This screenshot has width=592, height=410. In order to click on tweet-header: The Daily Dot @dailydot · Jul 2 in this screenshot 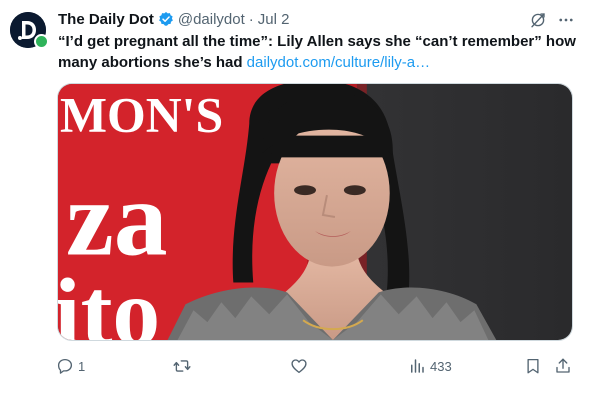, I will do `click(173, 19)`.